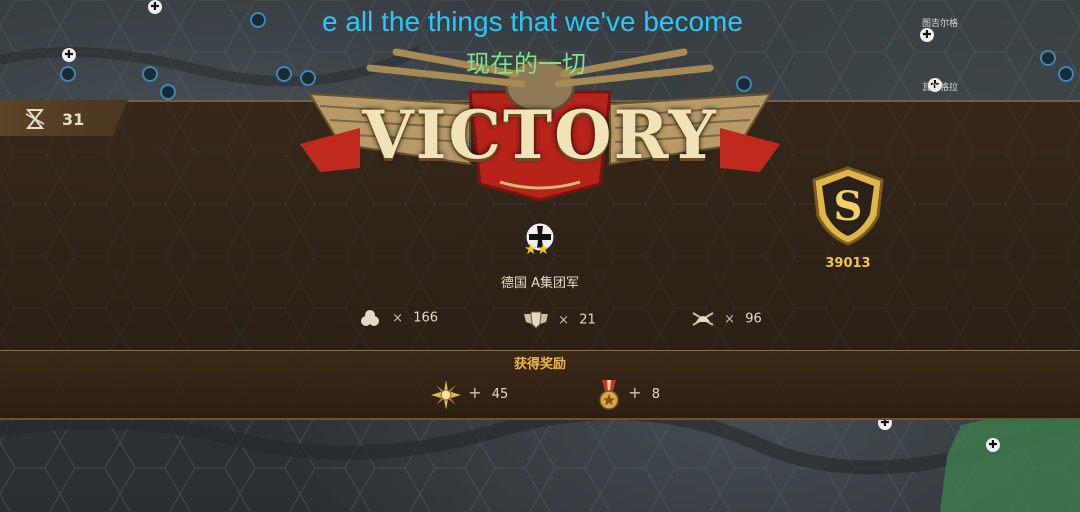  What do you see at coordinates (526, 64) in the screenshot?
I see `subtitle-chinese: 现在的一切` at bounding box center [526, 64].